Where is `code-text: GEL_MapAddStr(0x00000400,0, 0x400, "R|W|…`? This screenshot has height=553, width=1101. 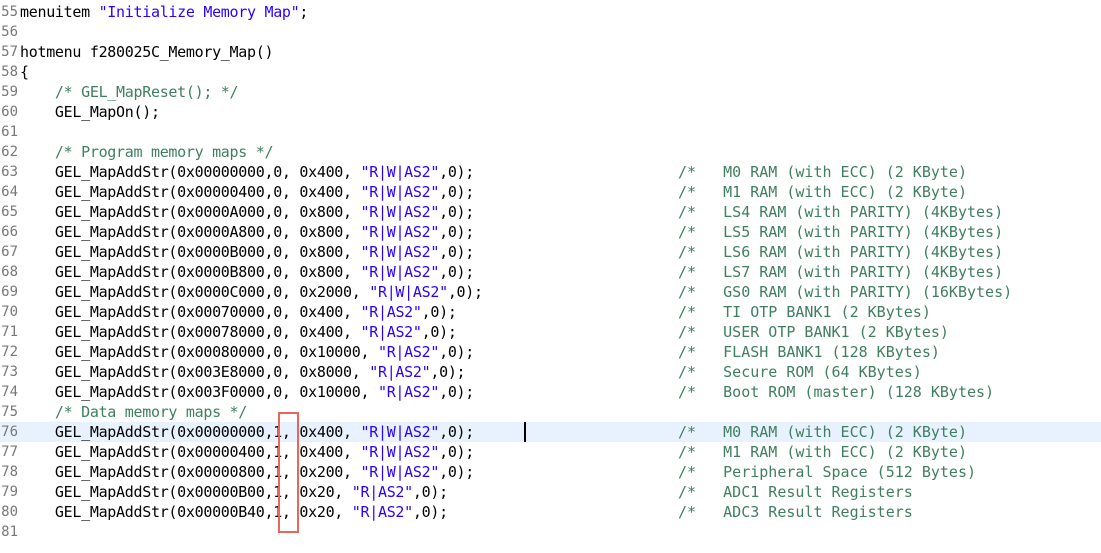 code-text: GEL_MapAddStr(0x00000400,0, 0x400, "R|W|… is located at coordinates (247, 192).